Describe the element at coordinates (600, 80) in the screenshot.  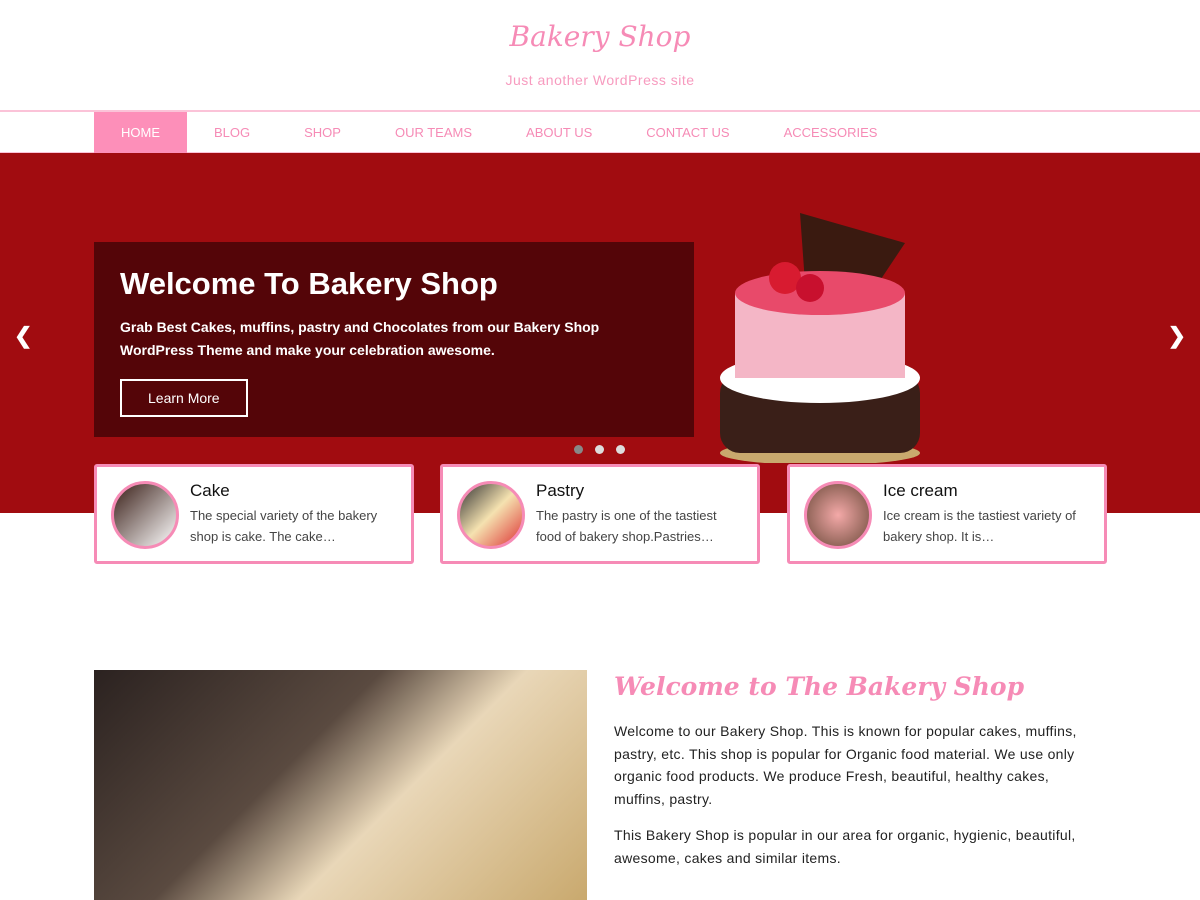
I see `site-tagline: Just another WordPress site` at that location.